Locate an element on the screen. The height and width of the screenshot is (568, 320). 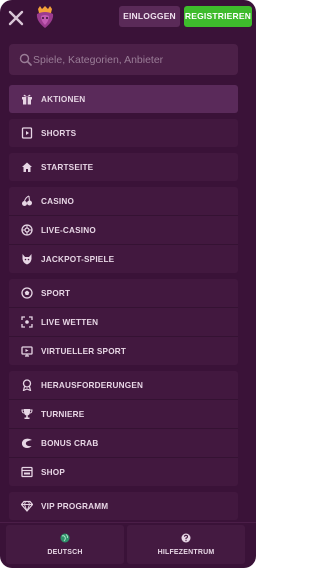
live-betting-icon is located at coordinates (27, 322).